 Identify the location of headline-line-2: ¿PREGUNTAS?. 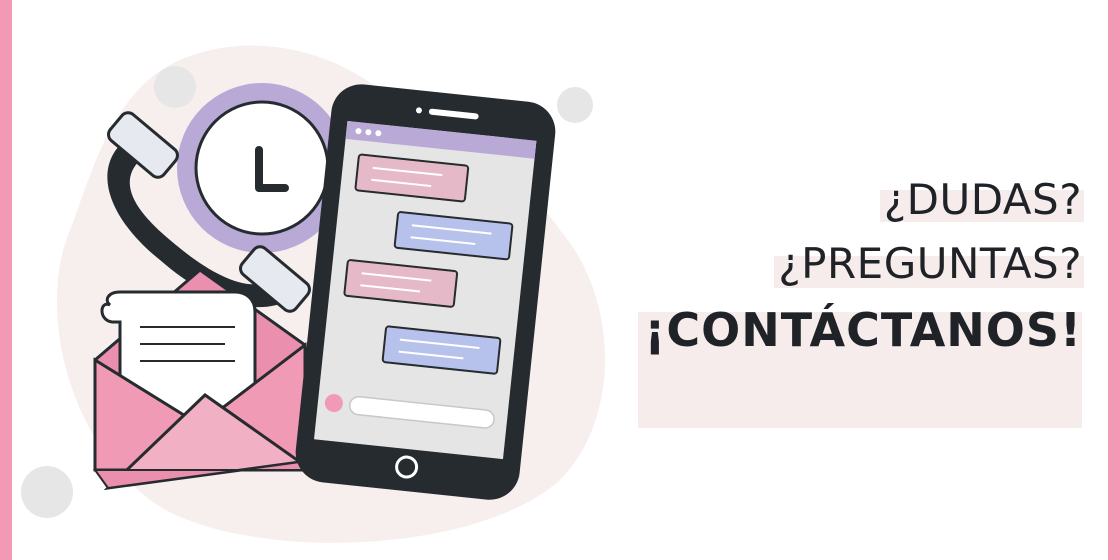
(853, 266).